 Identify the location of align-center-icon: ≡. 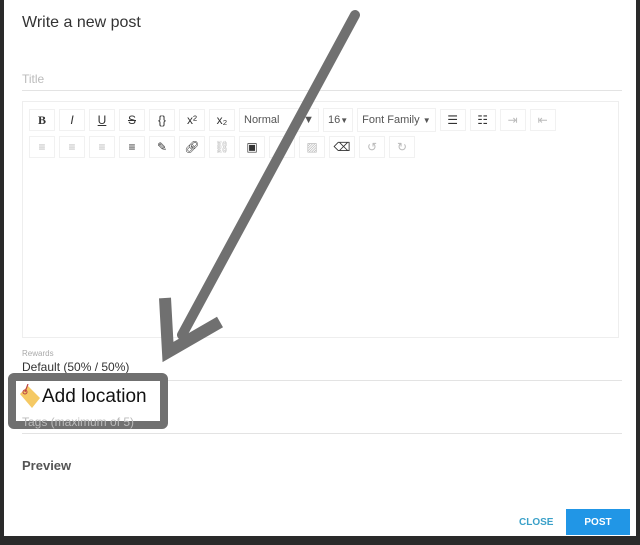
(72, 147).